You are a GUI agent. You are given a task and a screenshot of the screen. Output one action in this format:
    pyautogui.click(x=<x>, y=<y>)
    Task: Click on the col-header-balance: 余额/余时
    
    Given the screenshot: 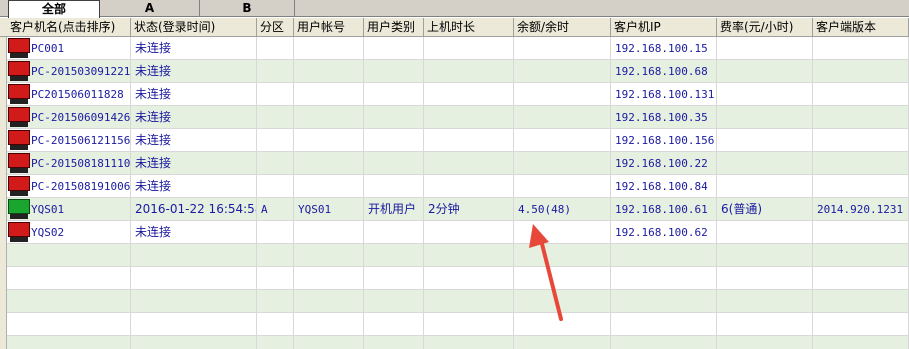 What is the action you would take?
    pyautogui.click(x=562, y=27)
    